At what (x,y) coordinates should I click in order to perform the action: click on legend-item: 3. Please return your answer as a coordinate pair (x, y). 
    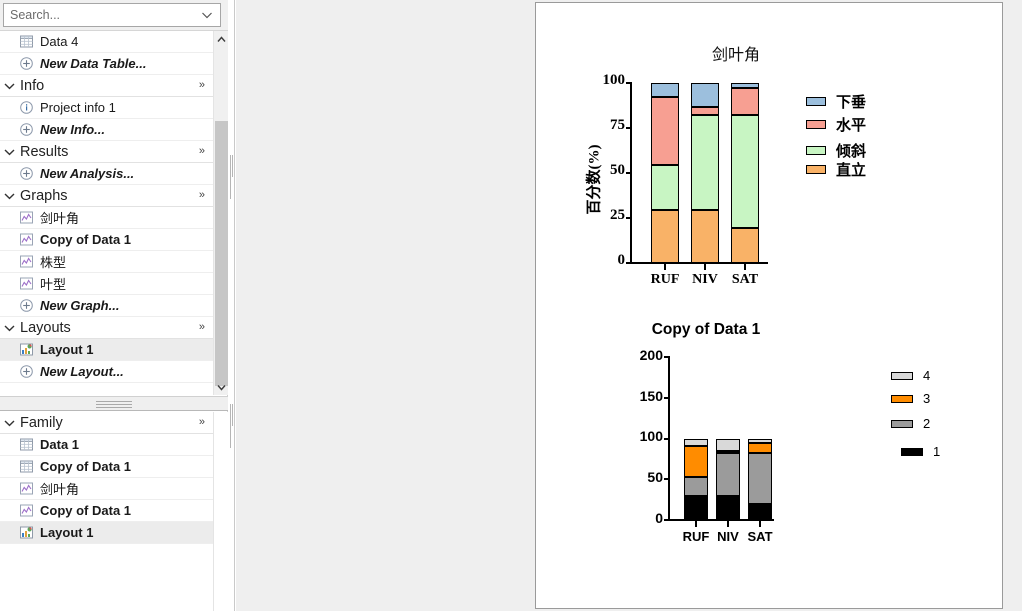
    Looking at the image, I should click on (910, 398).